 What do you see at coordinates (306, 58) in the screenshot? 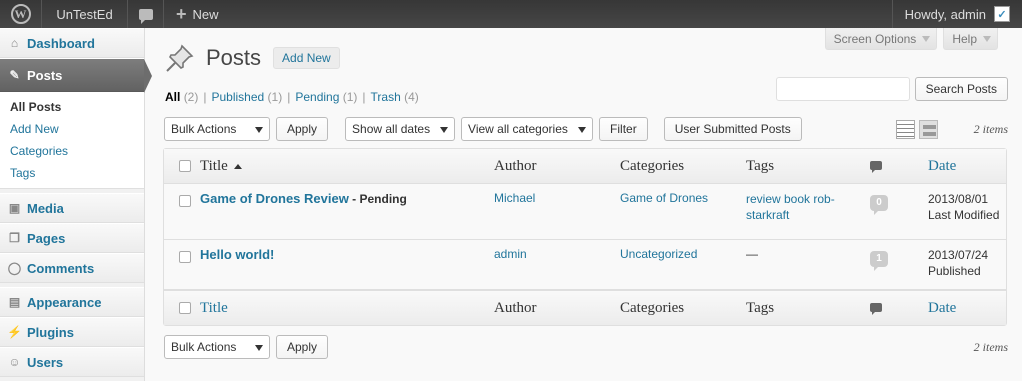
I see `add-new-button: Add New` at bounding box center [306, 58].